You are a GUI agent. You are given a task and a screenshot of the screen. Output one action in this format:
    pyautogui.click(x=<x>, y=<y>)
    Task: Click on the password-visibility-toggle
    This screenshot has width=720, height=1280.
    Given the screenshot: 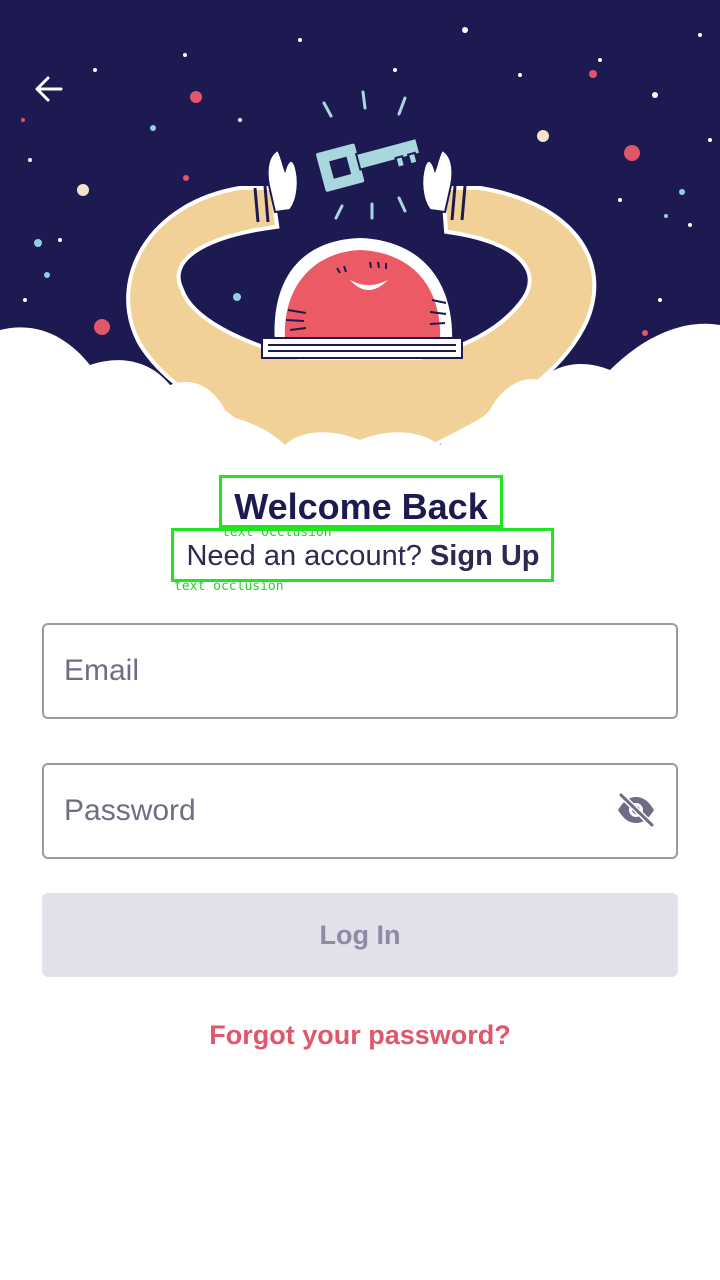 What is the action you would take?
    pyautogui.click(x=636, y=812)
    